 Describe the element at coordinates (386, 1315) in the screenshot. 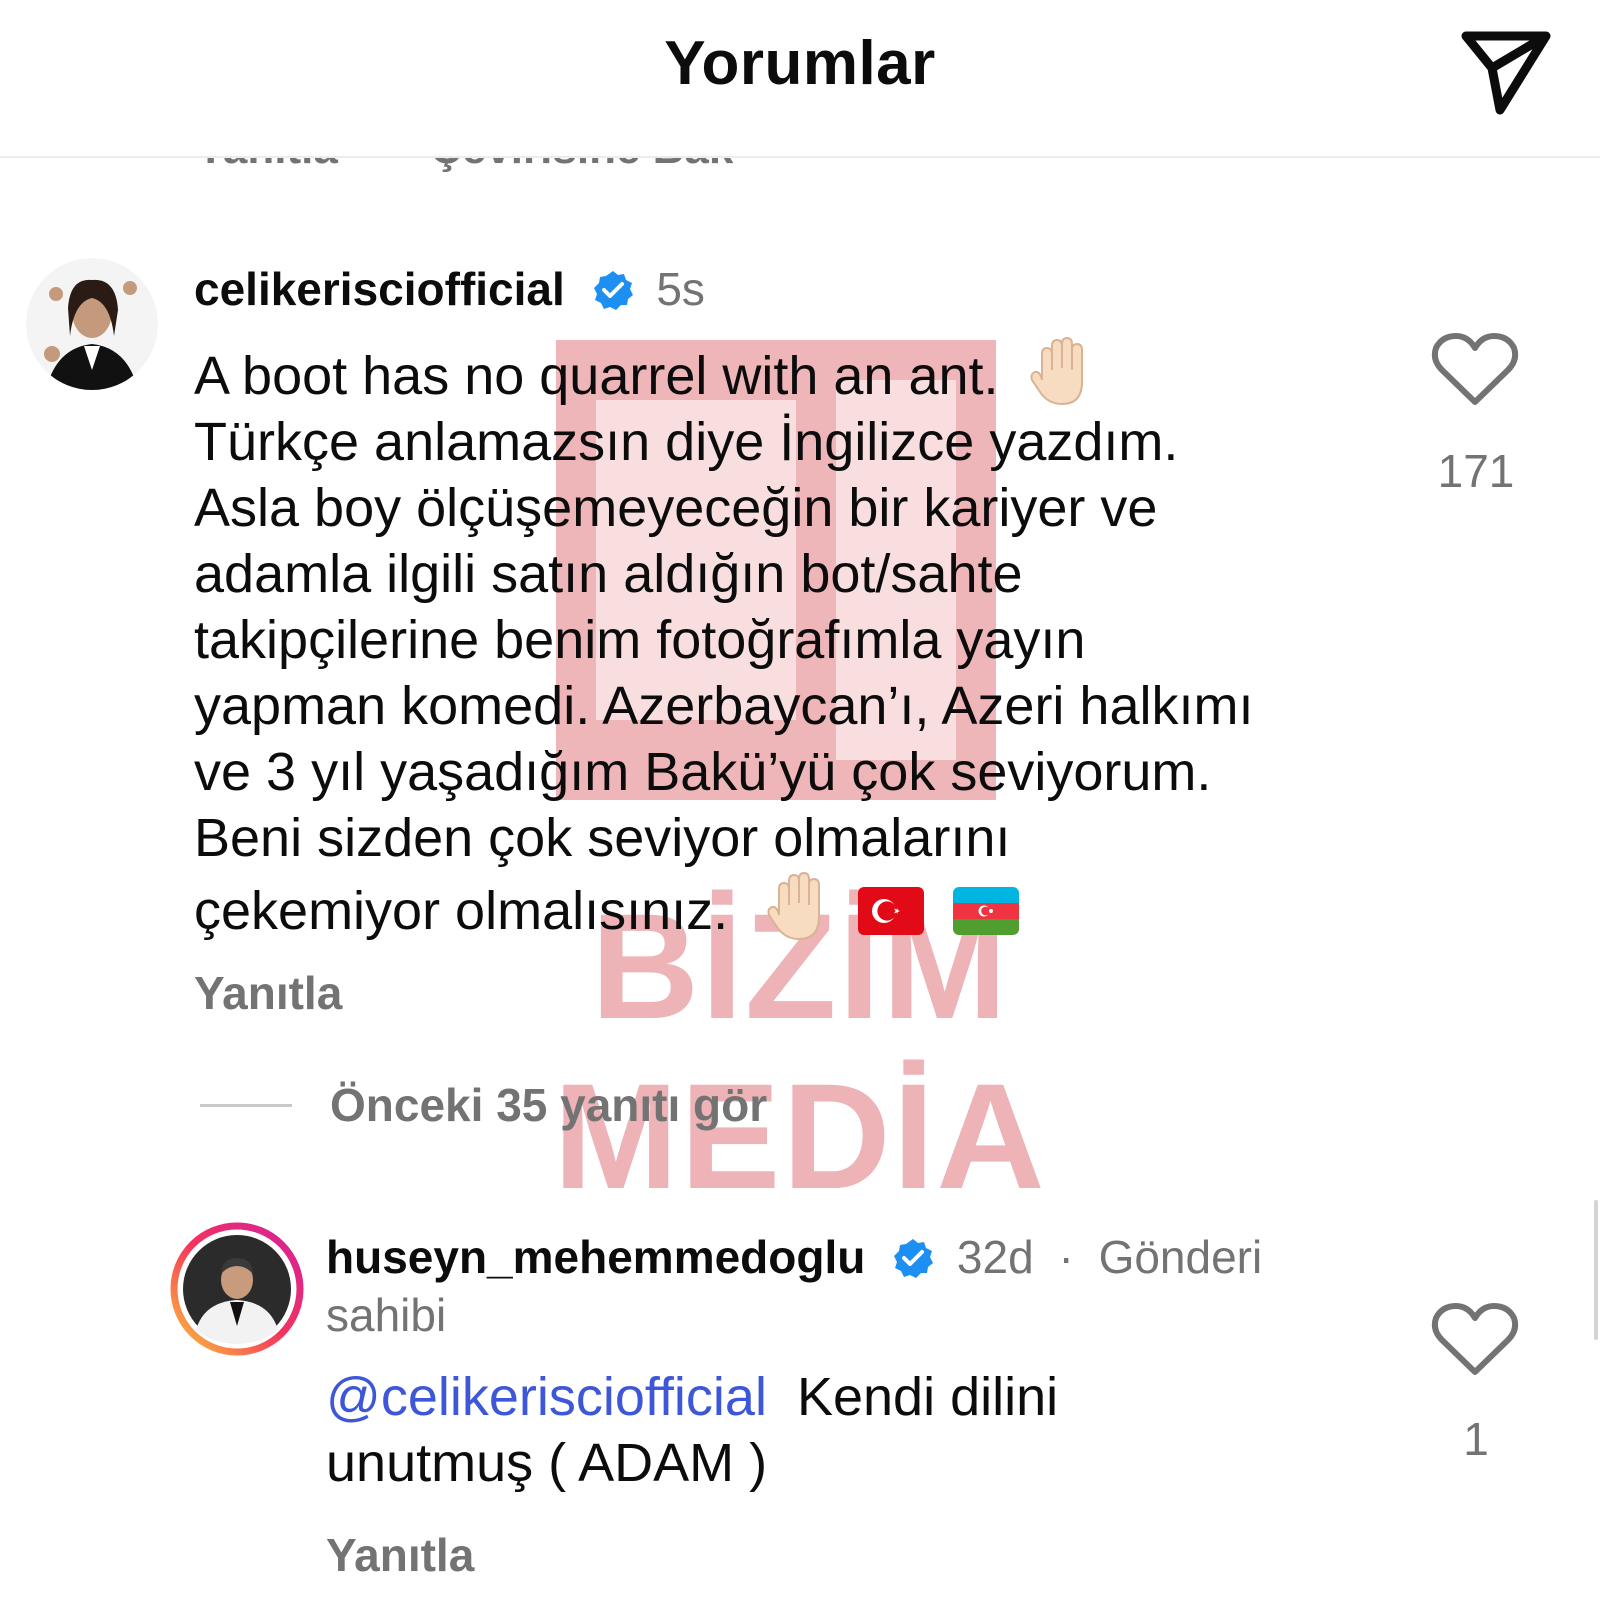

I see `post-owner-label-continued: sahibi` at that location.